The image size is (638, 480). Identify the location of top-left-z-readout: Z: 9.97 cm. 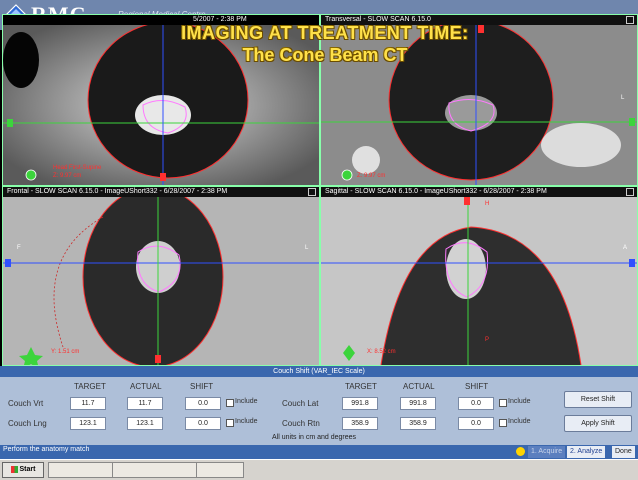
(67, 176).